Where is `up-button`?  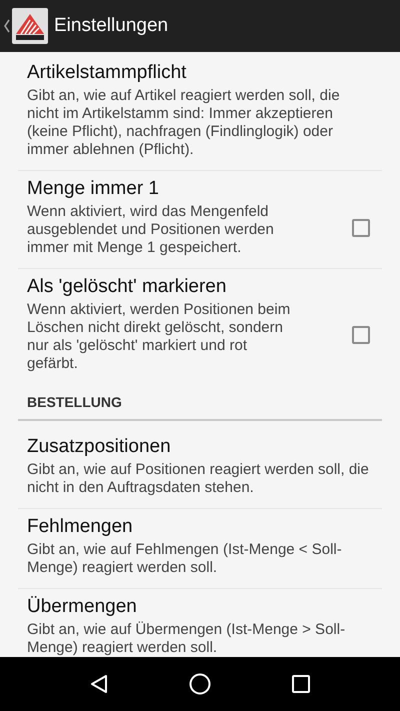
up-button is located at coordinates (26, 26).